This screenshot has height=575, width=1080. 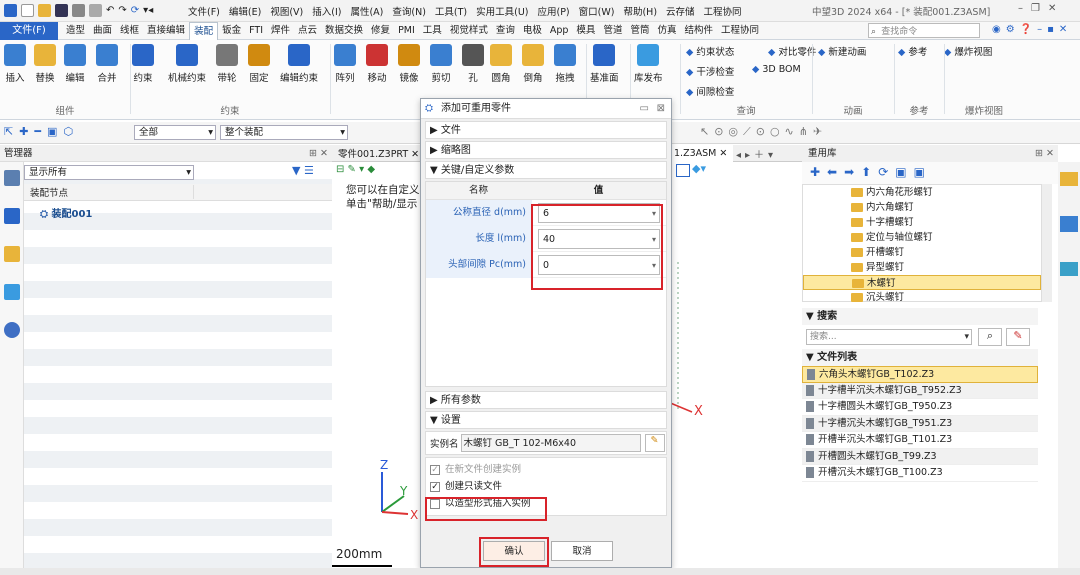 What do you see at coordinates (143, 64) in the screenshot?
I see `ribbon-button-4: 约束` at bounding box center [143, 64].